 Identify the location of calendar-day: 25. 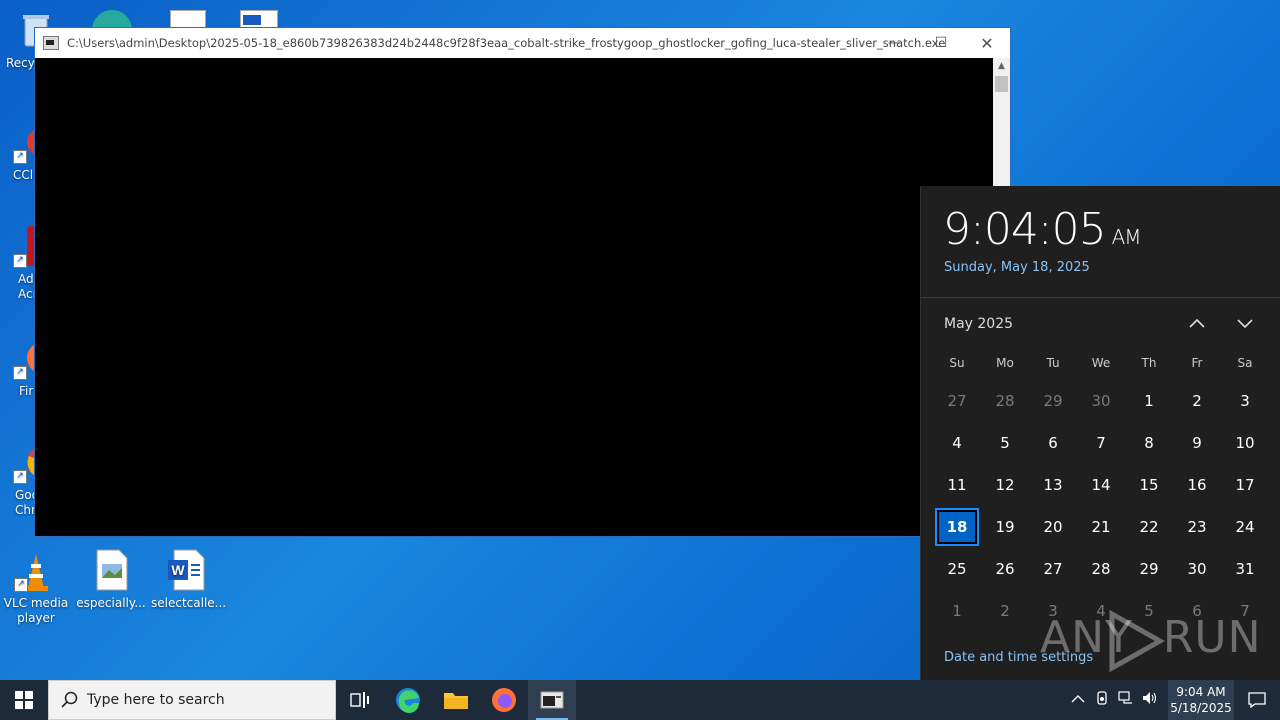
(957, 569).